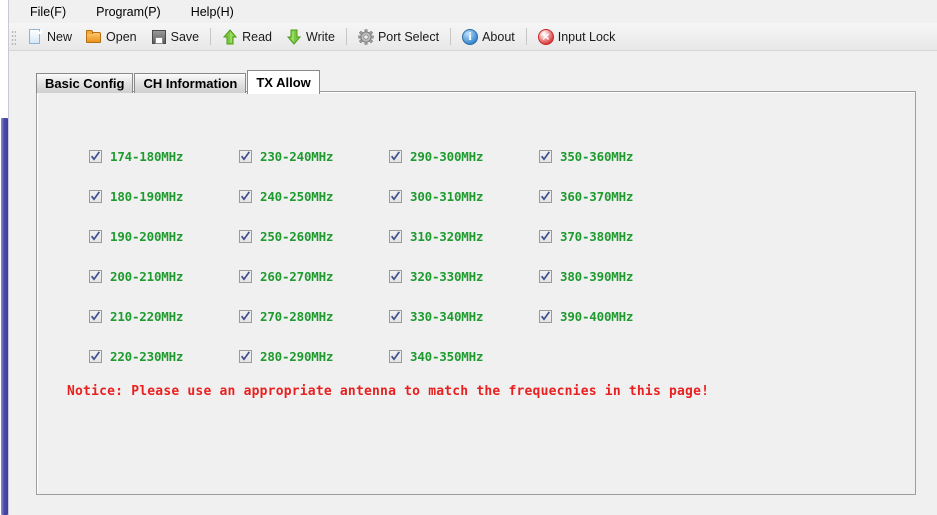 The height and width of the screenshot is (515, 937). Describe the element at coordinates (230, 36) in the screenshot. I see `arrow-up-icon` at that location.